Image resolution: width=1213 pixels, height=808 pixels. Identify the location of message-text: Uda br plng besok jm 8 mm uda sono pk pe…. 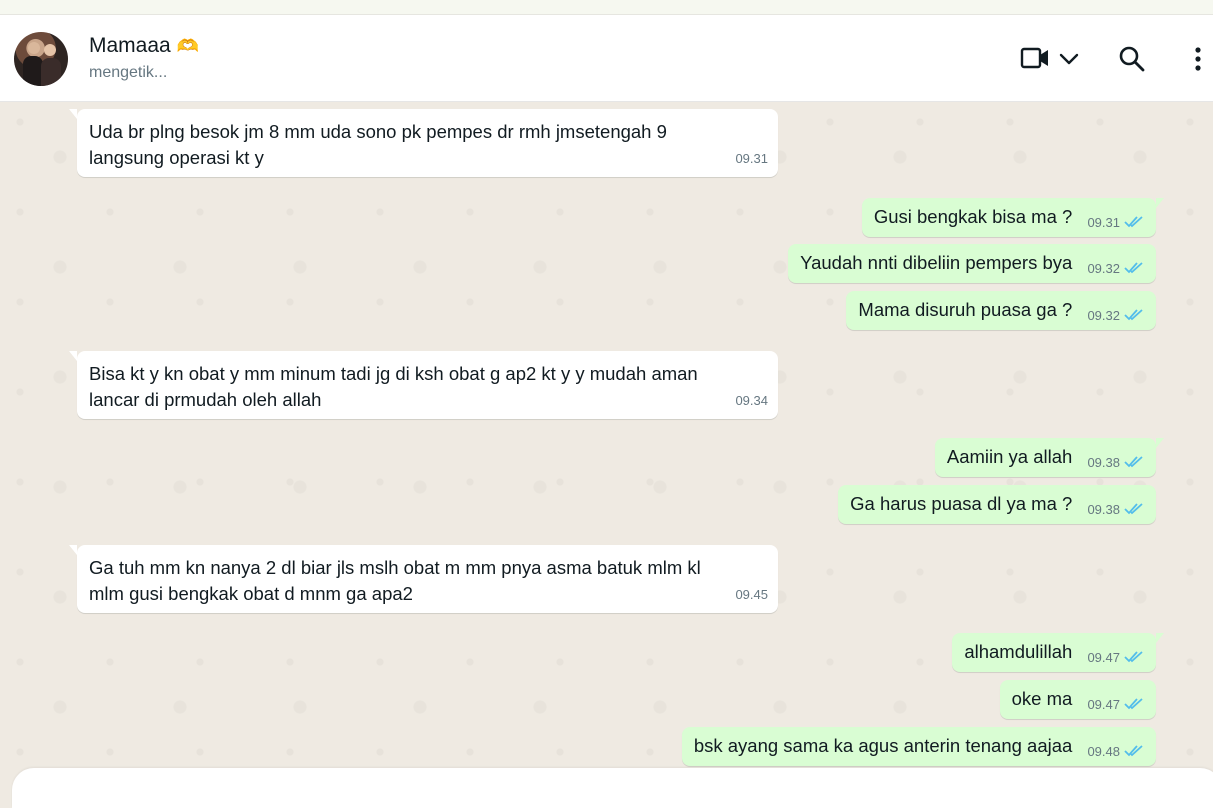
(378, 144).